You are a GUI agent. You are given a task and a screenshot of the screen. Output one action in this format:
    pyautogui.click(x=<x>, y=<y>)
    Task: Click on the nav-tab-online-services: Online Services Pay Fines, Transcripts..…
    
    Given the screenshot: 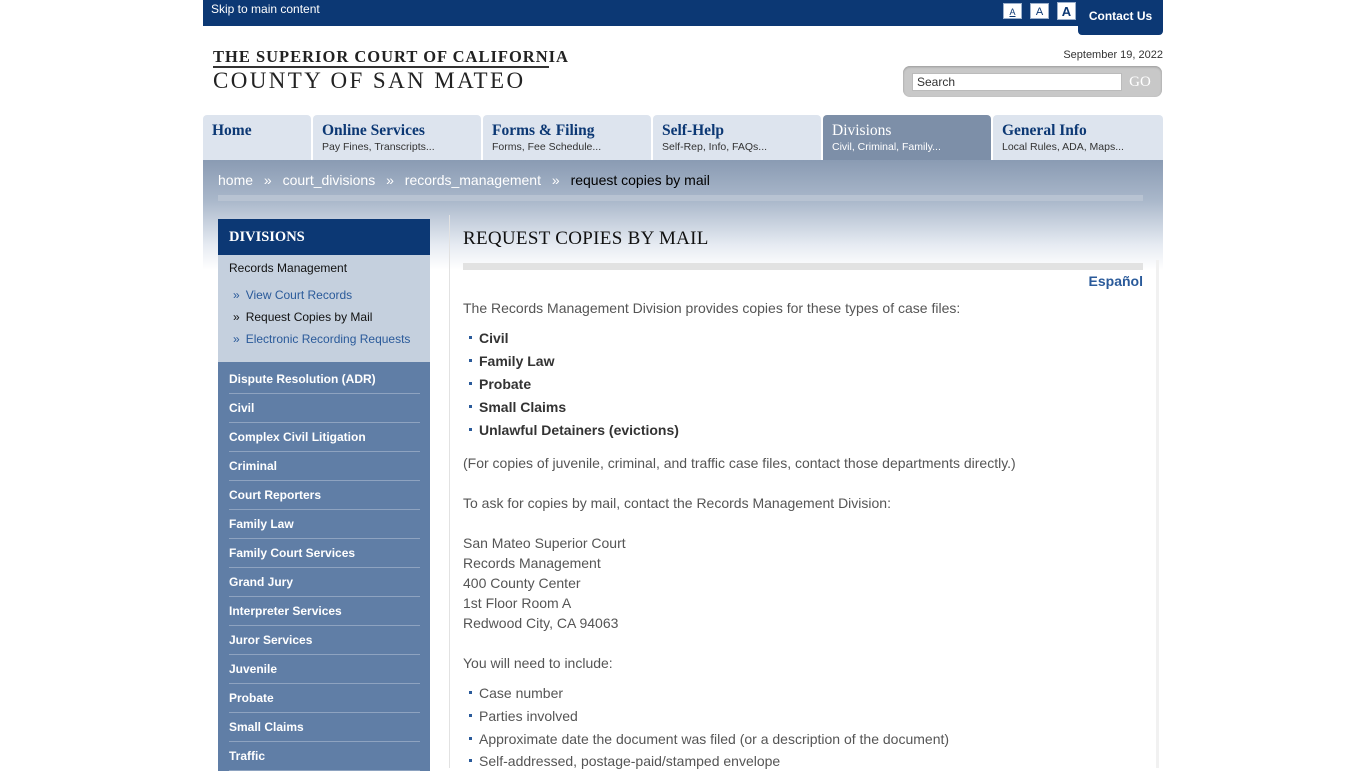 What is the action you would take?
    pyautogui.click(x=397, y=137)
    